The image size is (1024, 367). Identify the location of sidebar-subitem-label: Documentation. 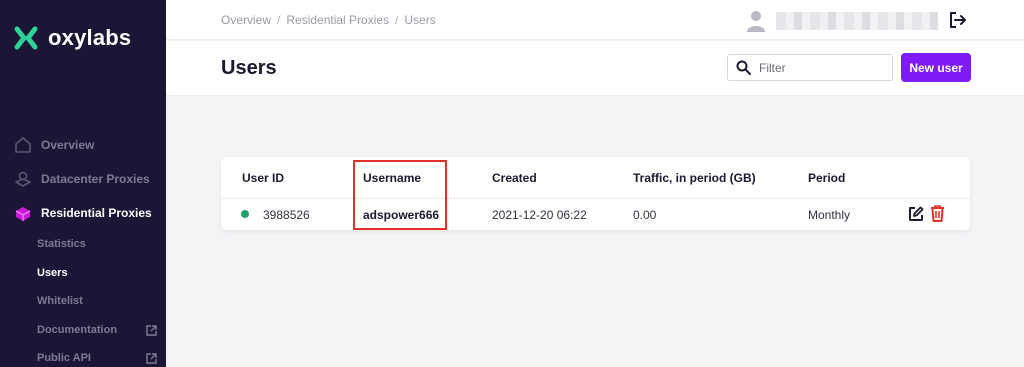
(77, 330).